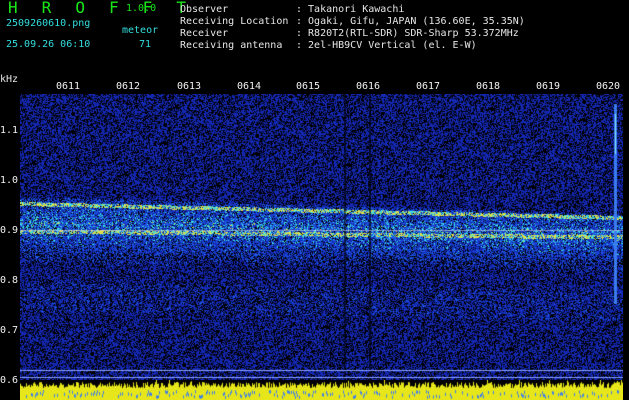 This screenshot has width=629, height=400. What do you see at coordinates (9, 230) in the screenshot?
I see `y-tick: 0.9` at bounding box center [9, 230].